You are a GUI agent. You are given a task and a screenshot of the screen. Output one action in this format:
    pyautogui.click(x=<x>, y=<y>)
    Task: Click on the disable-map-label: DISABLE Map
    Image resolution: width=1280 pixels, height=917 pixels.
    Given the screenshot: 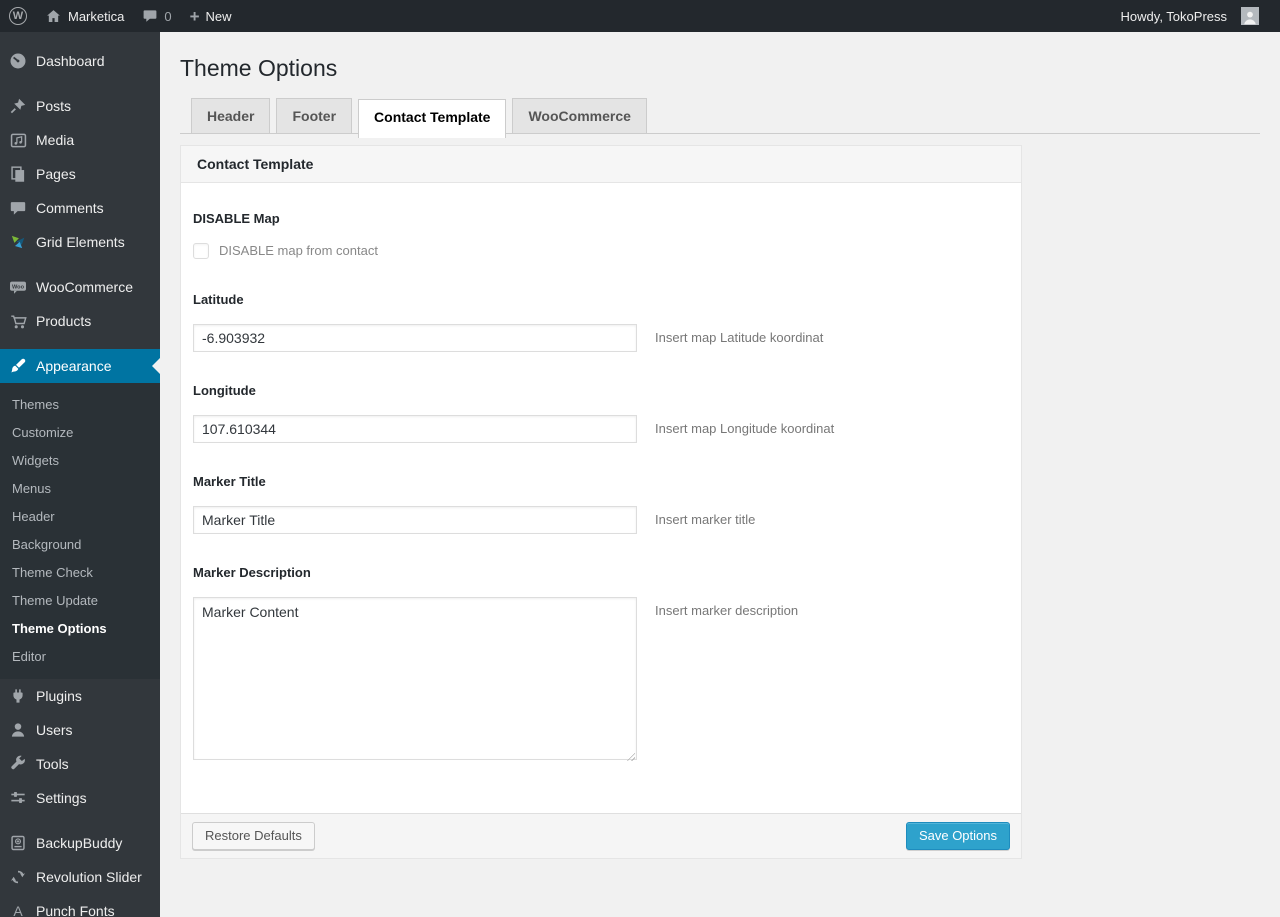 What is the action you would take?
    pyautogui.click(x=236, y=218)
    